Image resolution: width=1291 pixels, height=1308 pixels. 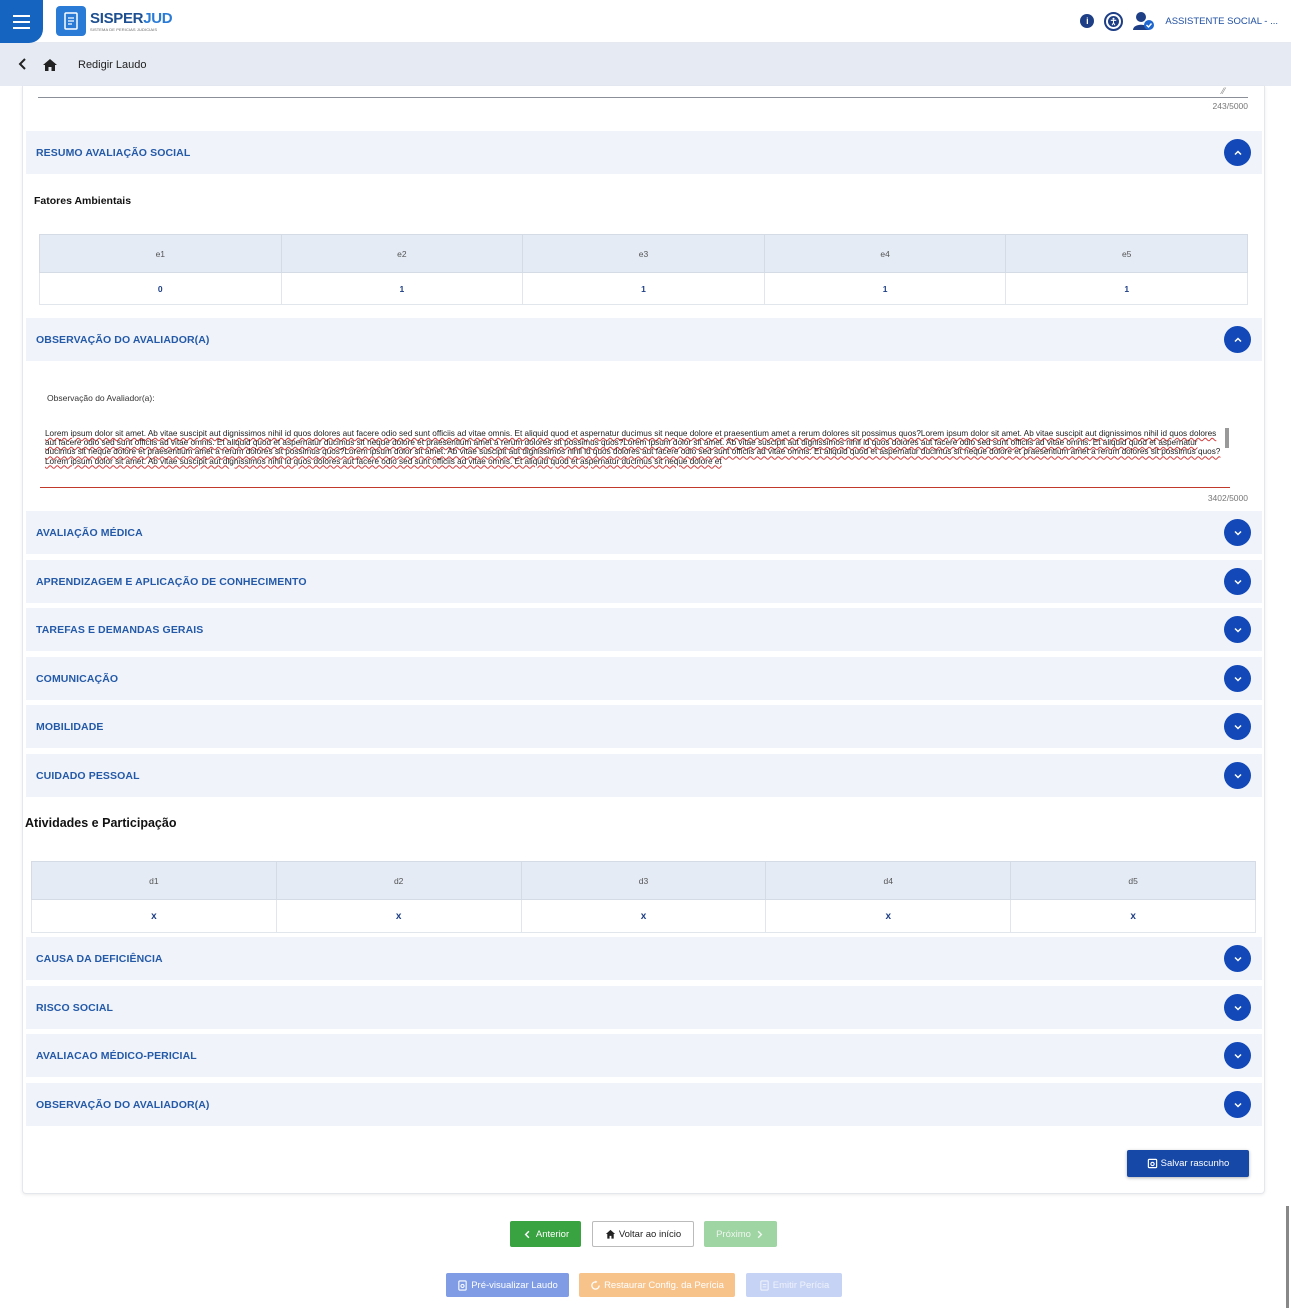 I want to click on section-title: TAREFAS E DEMANDAS GERAIS, so click(x=120, y=629).